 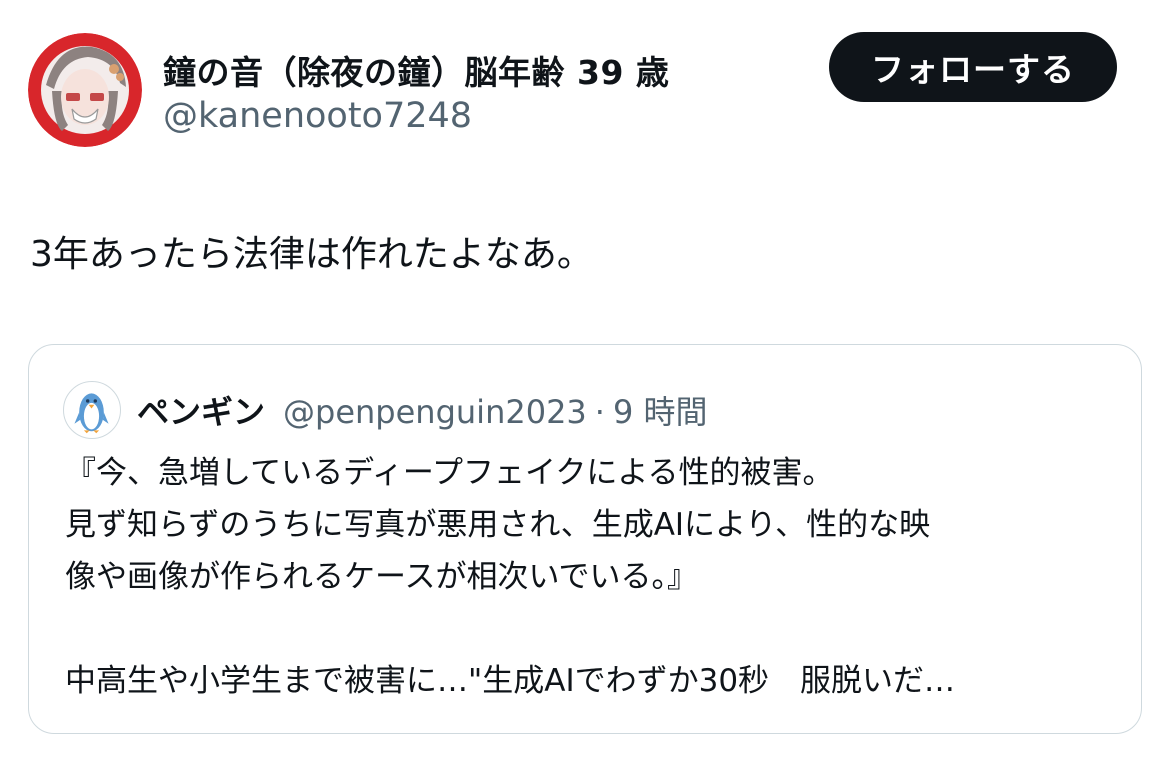 What do you see at coordinates (973, 67) in the screenshot?
I see `follow-button: フォローする` at bounding box center [973, 67].